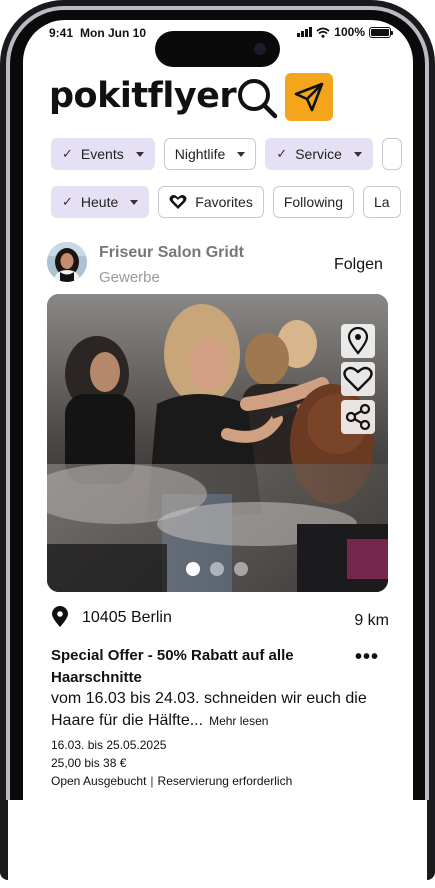 This screenshot has height=888, width=435. I want to click on send-flyer-button, so click(309, 97).